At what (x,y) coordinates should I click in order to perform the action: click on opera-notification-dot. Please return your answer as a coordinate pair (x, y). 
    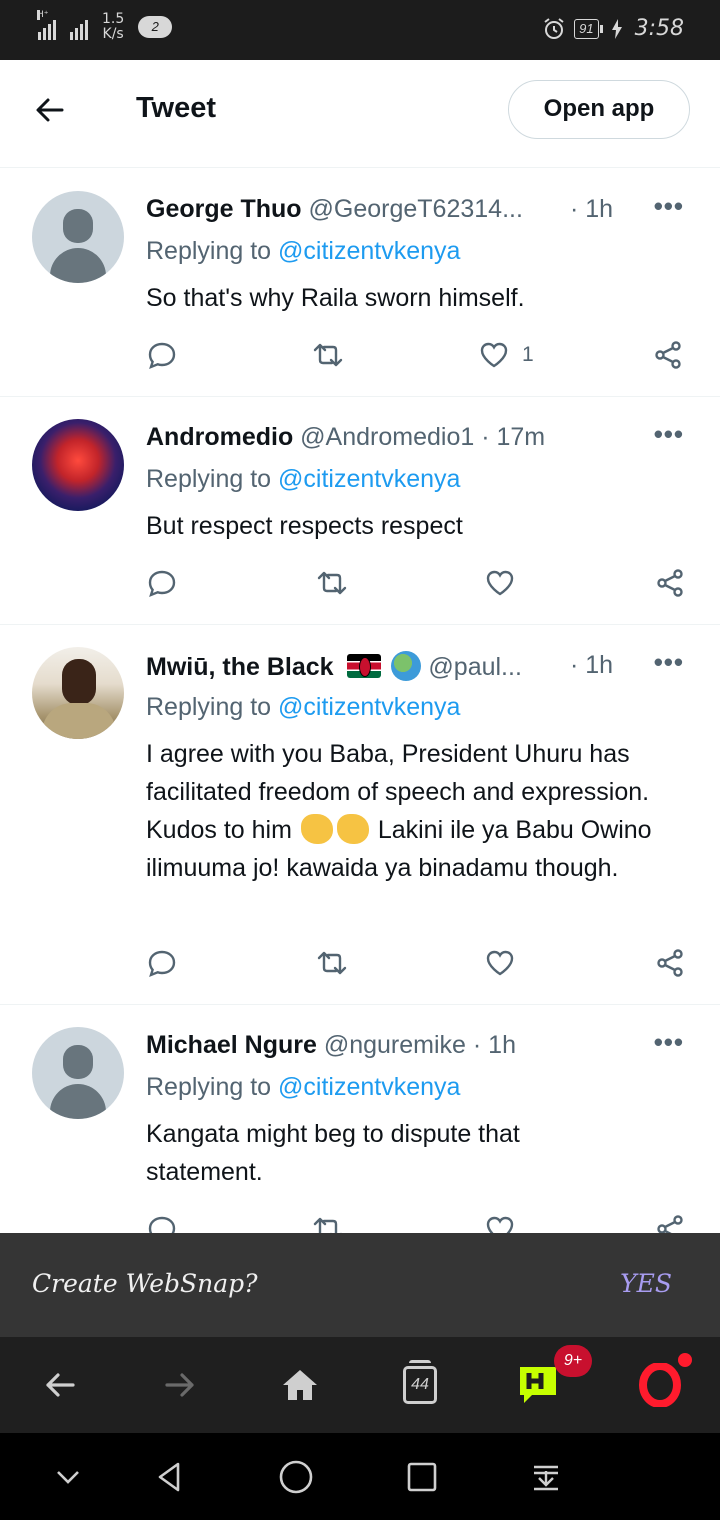
    Looking at the image, I should click on (685, 1360).